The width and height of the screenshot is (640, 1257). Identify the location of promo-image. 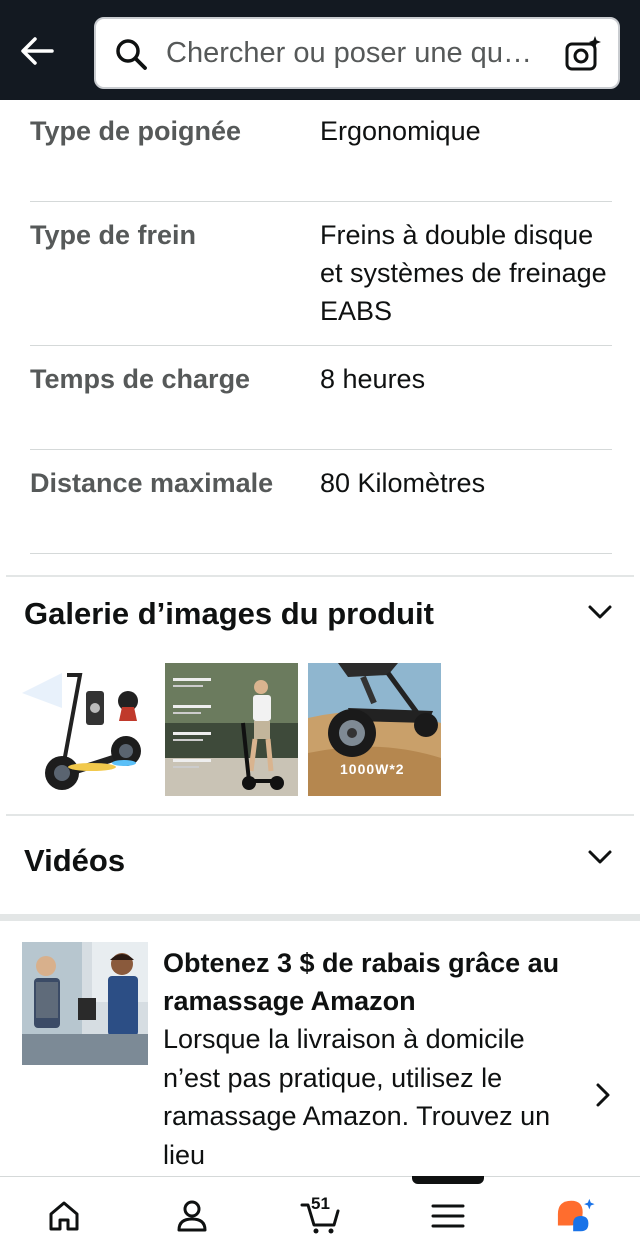
(85, 1003).